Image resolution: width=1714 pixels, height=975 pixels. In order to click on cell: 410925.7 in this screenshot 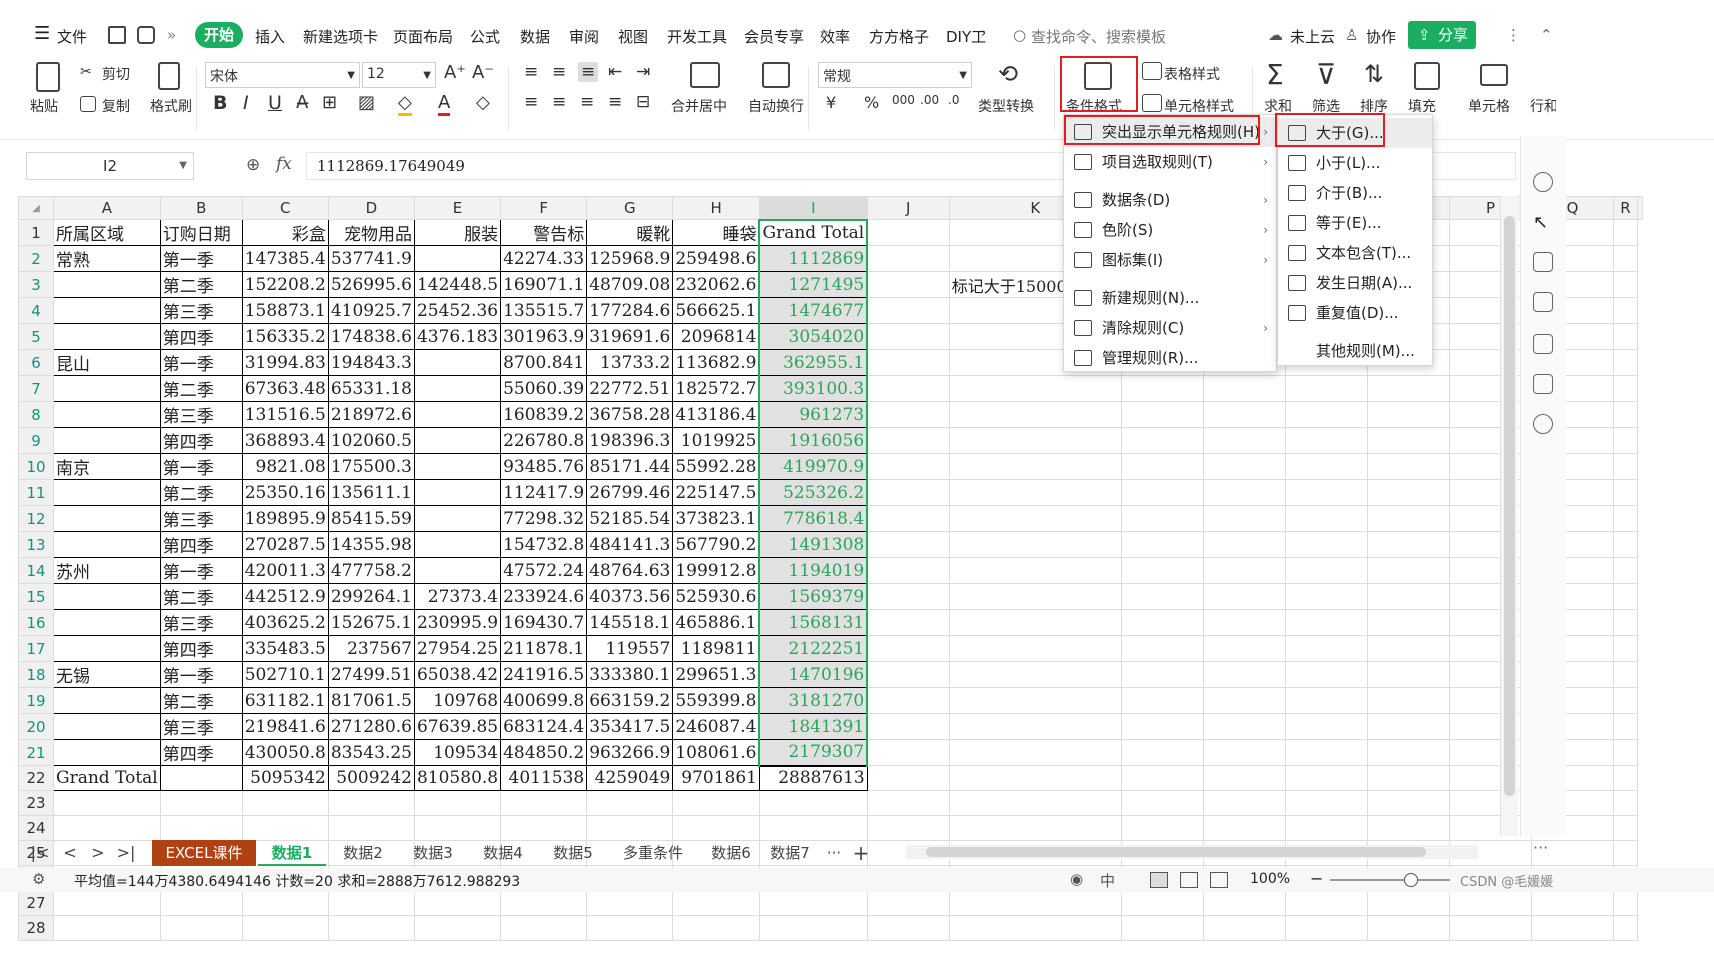, I will do `click(371, 310)`.